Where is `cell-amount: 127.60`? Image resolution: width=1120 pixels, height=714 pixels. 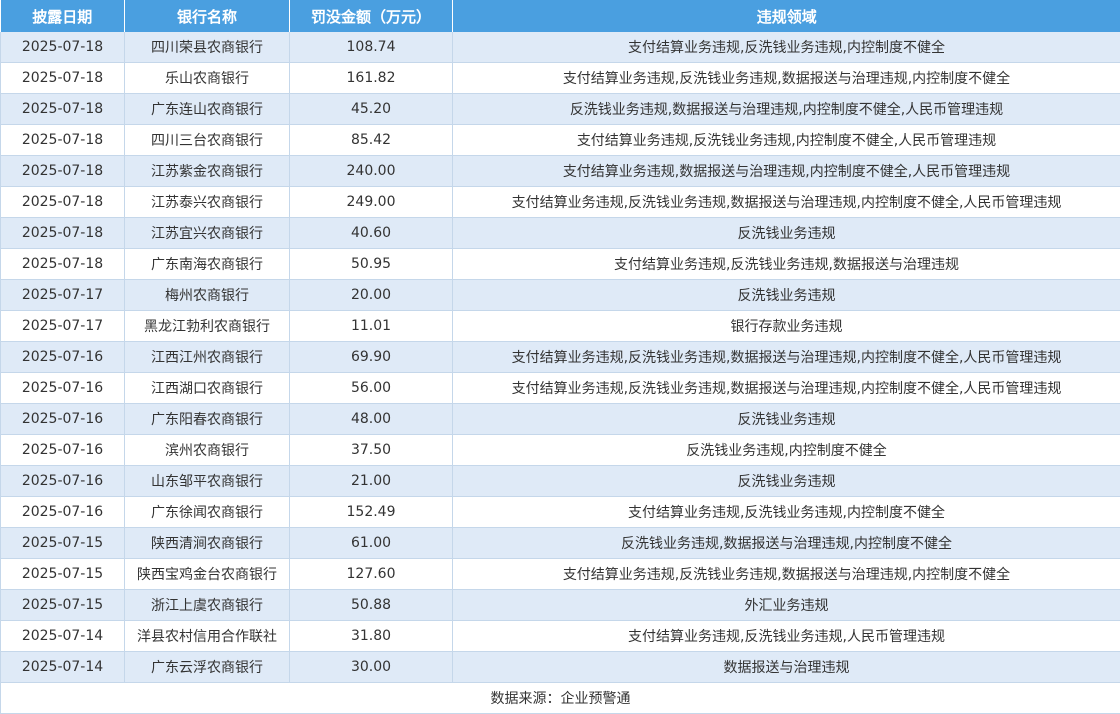
cell-amount: 127.60 is located at coordinates (371, 574).